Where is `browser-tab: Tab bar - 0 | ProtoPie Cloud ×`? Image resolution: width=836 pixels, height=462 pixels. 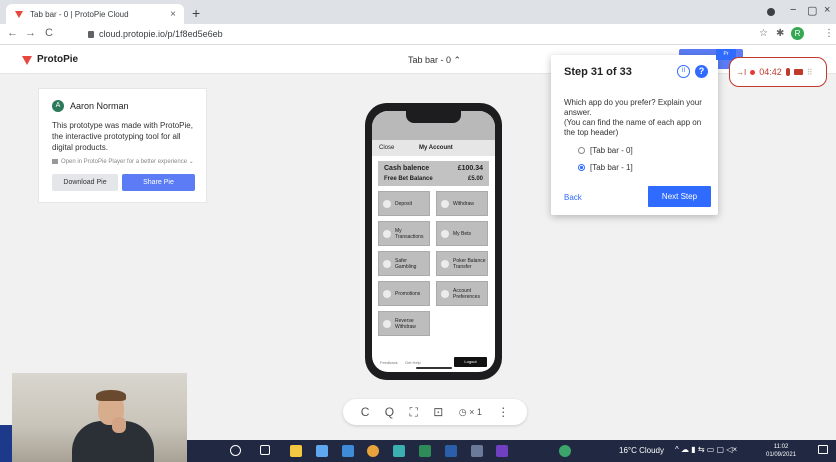 browser-tab: Tab bar - 0 | ProtoPie Cloud × is located at coordinates (95, 14).